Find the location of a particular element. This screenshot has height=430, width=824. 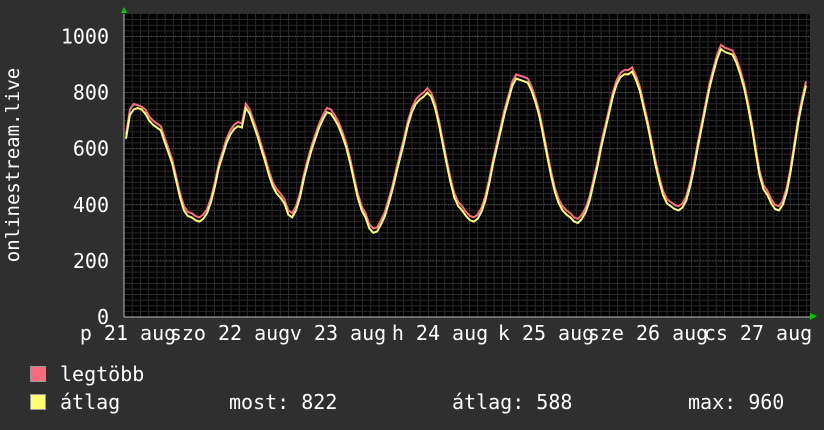

y-tick-label: 800 is located at coordinates (91, 93).